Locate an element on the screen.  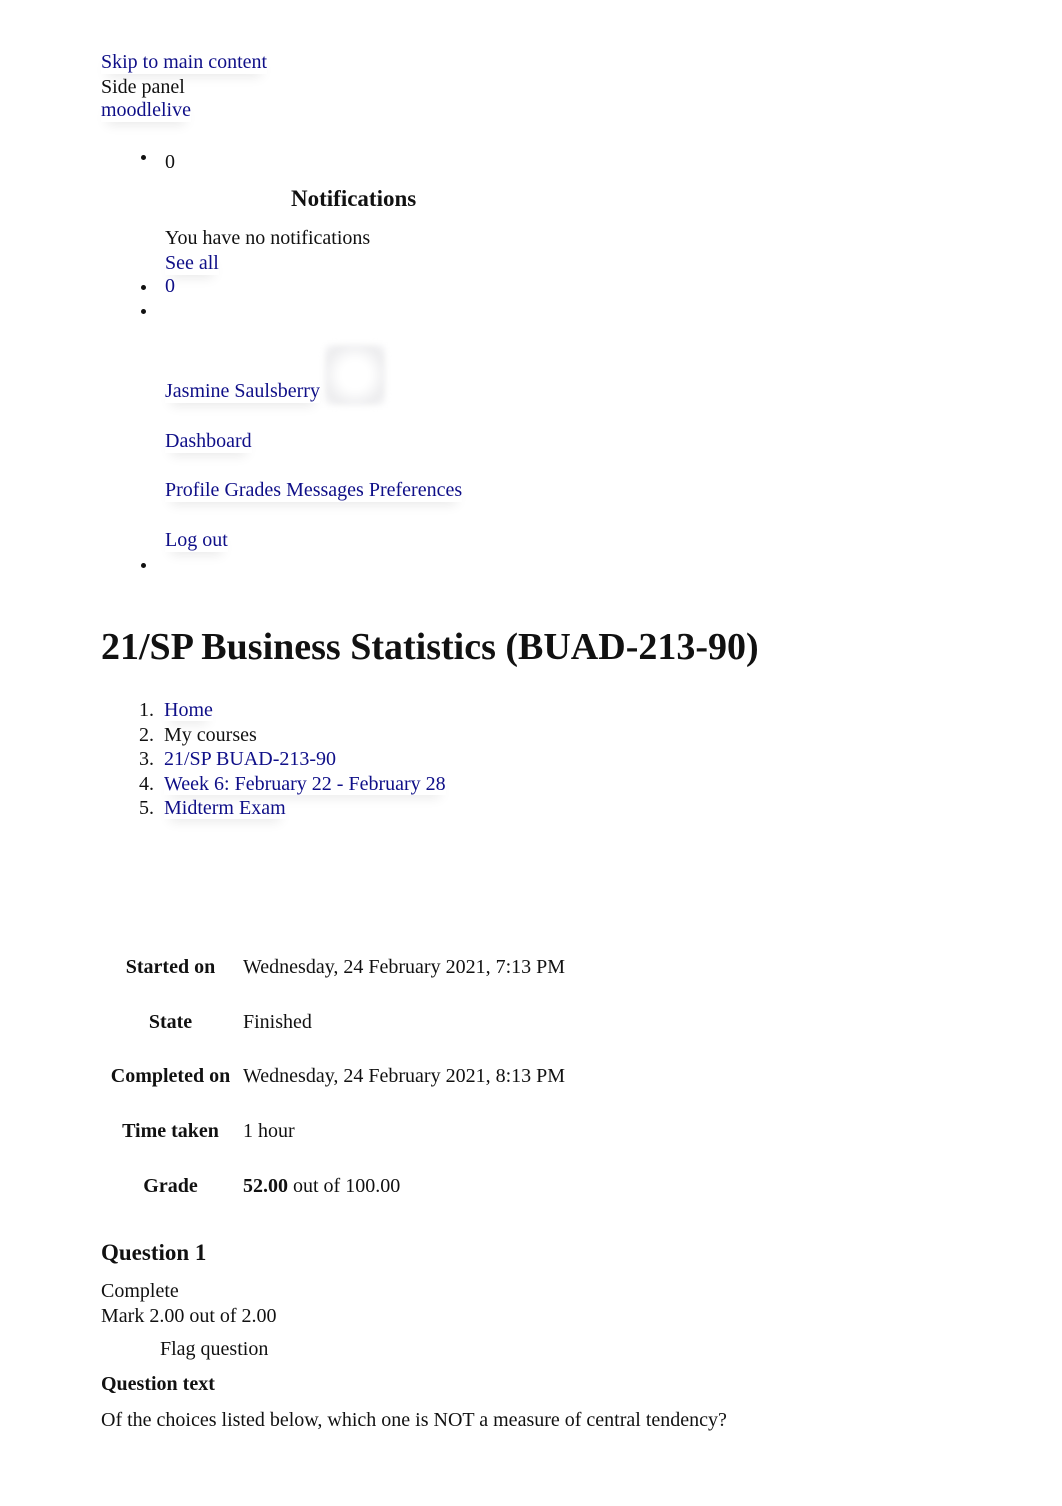
question-status: Complete is located at coordinates (140, 1291).